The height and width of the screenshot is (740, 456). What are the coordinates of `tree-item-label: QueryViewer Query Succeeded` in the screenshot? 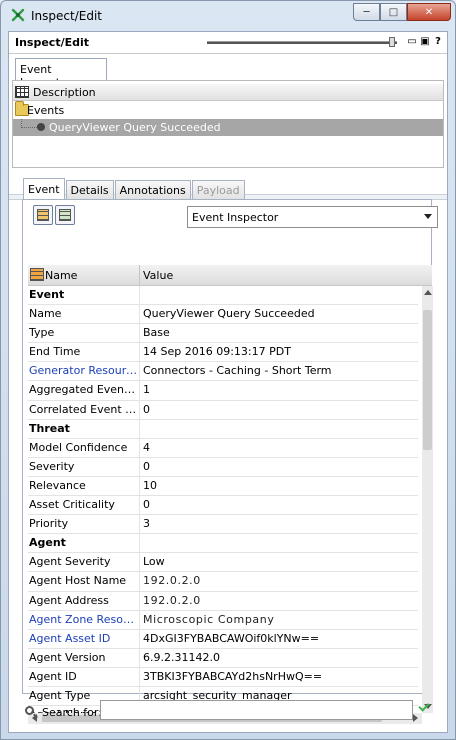 It's located at (135, 127).